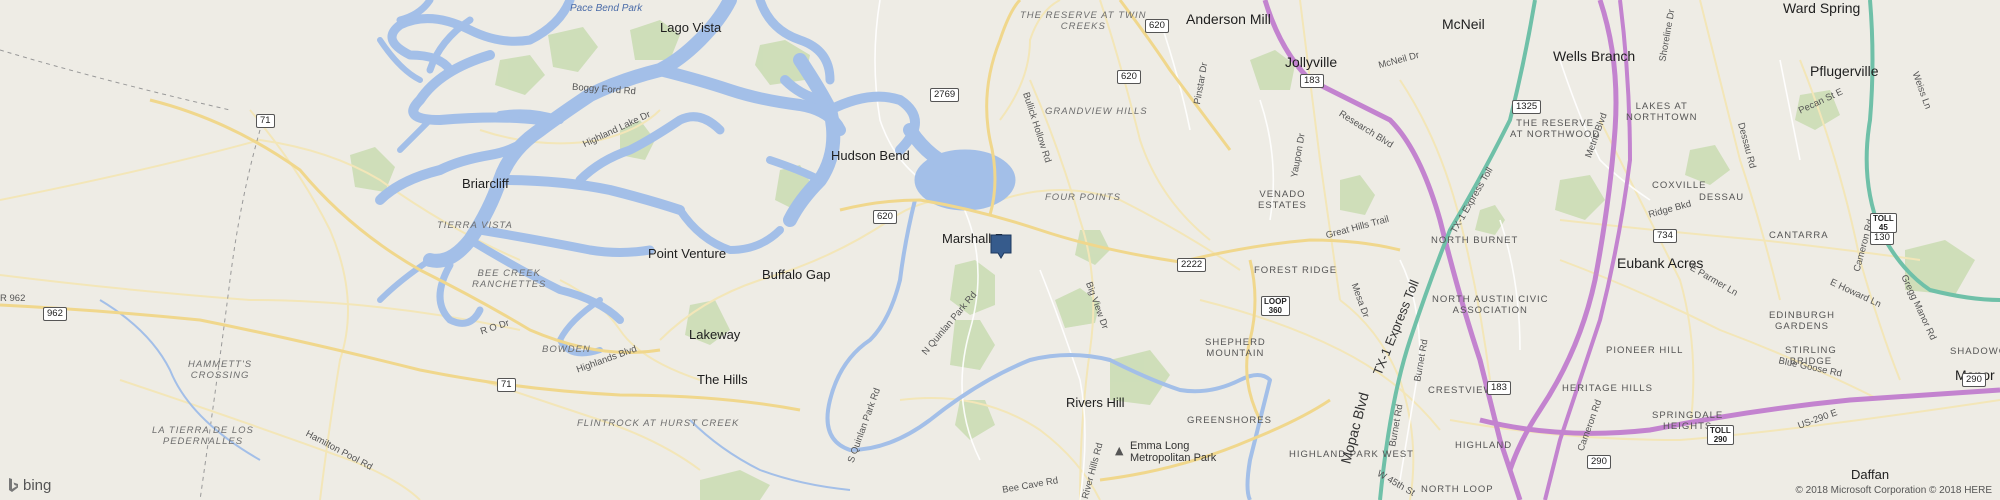 Image resolution: width=2000 pixels, height=500 pixels. I want to click on property-marker-icon, so click(1001, 247).